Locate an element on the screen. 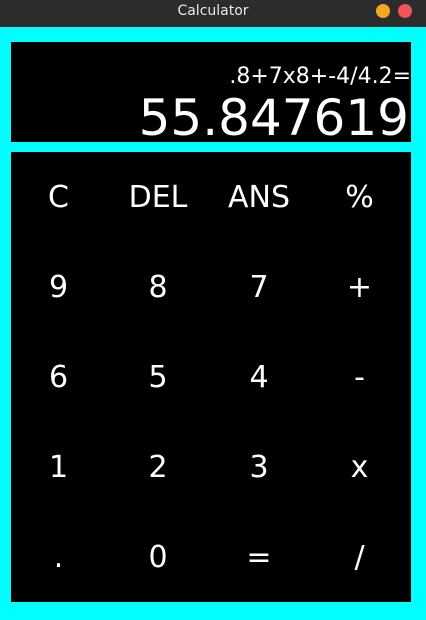  digit-3-button: 3 is located at coordinates (259, 467).